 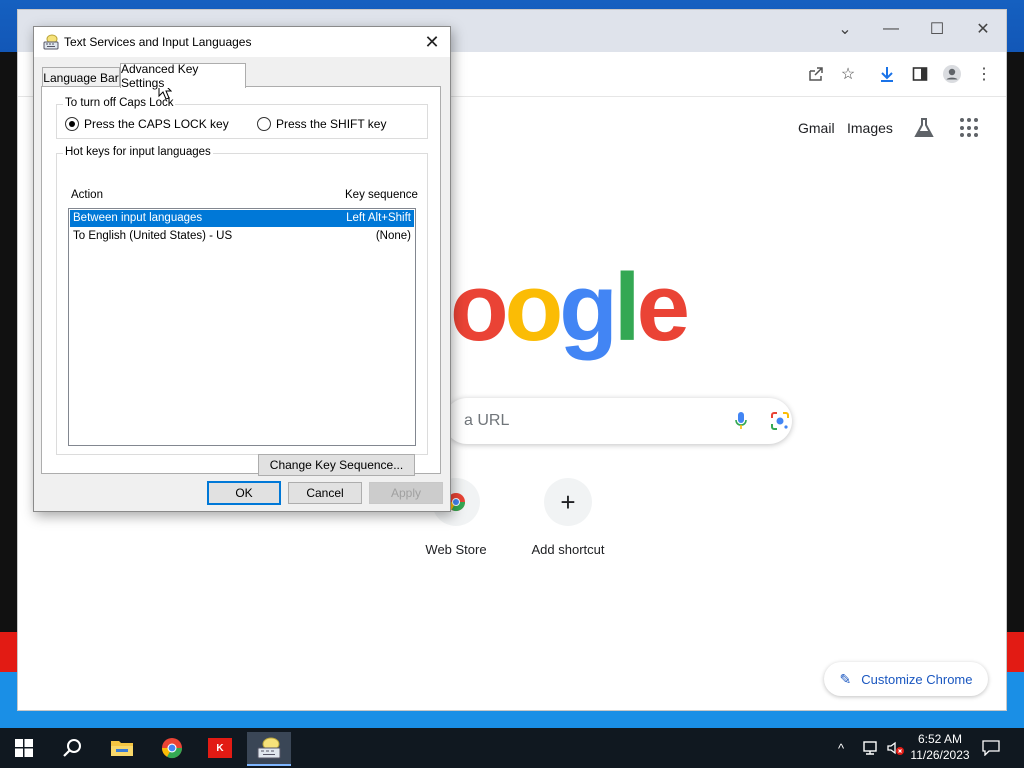 I want to click on radio-shift-key: Press the SHIFT key, so click(x=321, y=124).